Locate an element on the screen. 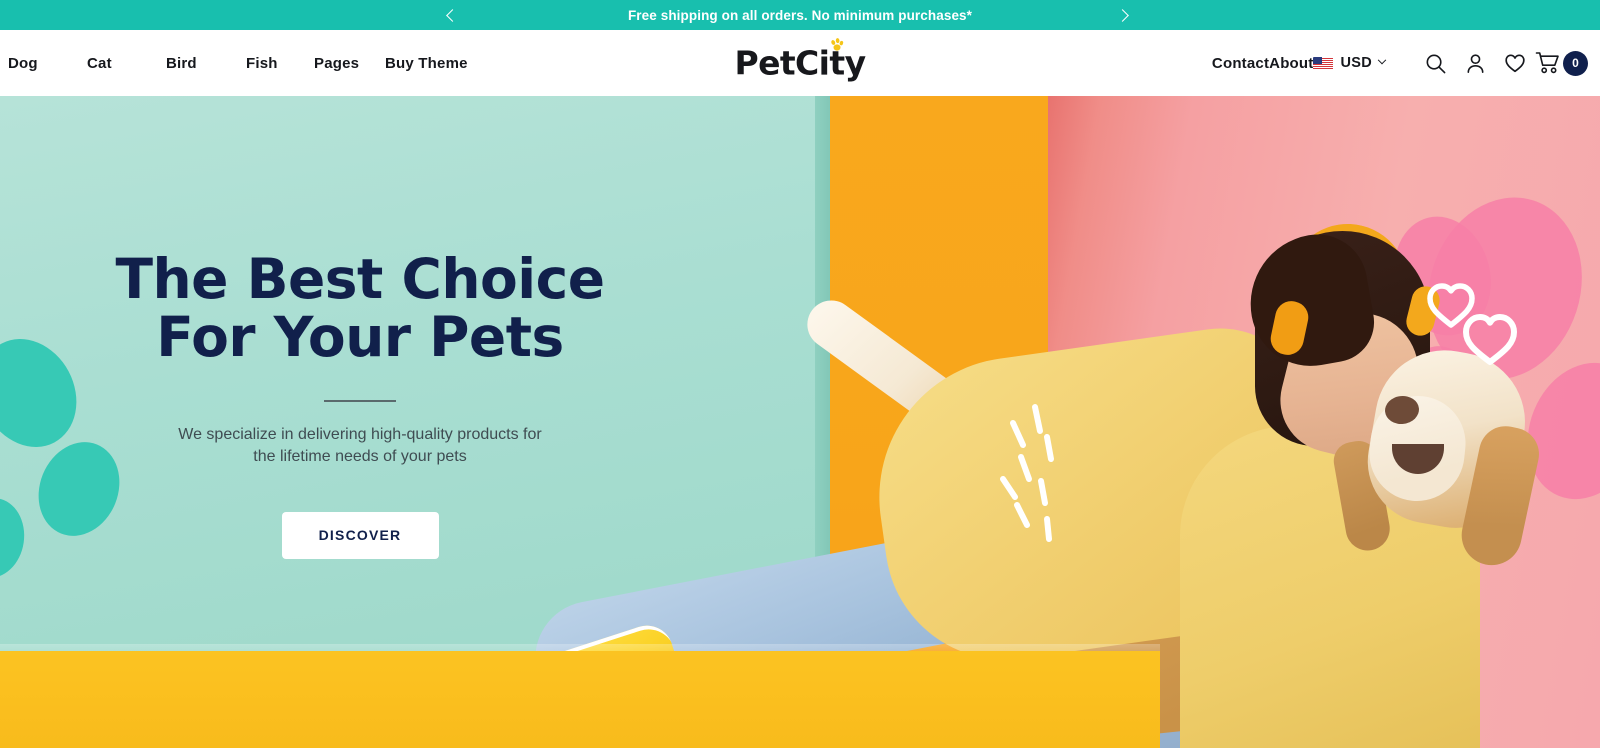 Image resolution: width=1600 pixels, height=748 pixels. hero-title: The Best Choice For Your Pets is located at coordinates (360, 308).